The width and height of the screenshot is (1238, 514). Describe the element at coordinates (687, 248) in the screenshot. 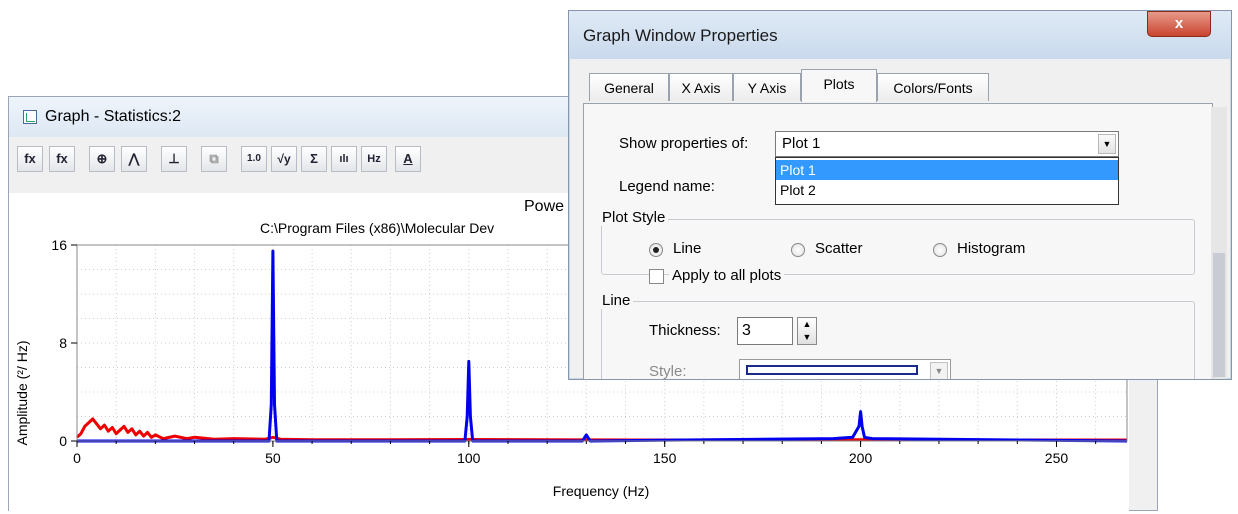

I see `radio-line-label: Line` at that location.